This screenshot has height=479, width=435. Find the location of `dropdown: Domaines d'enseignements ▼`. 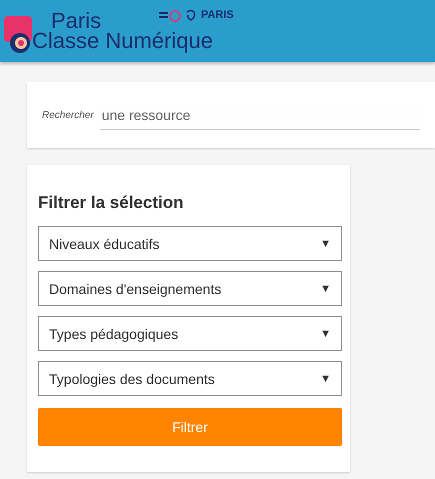

dropdown: Domaines d'enseignements ▼ is located at coordinates (190, 288).